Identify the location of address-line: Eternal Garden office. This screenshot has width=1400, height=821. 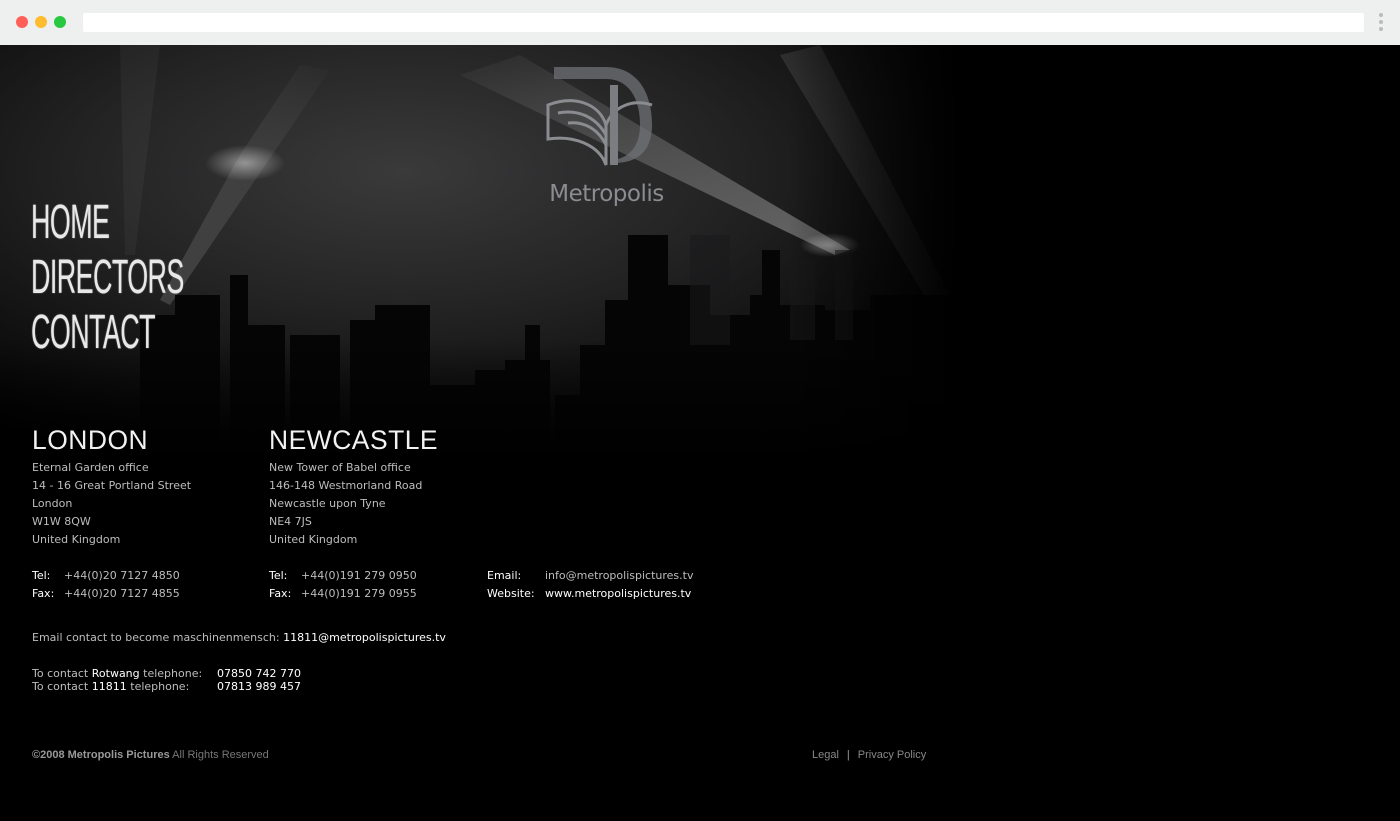
(90, 467).